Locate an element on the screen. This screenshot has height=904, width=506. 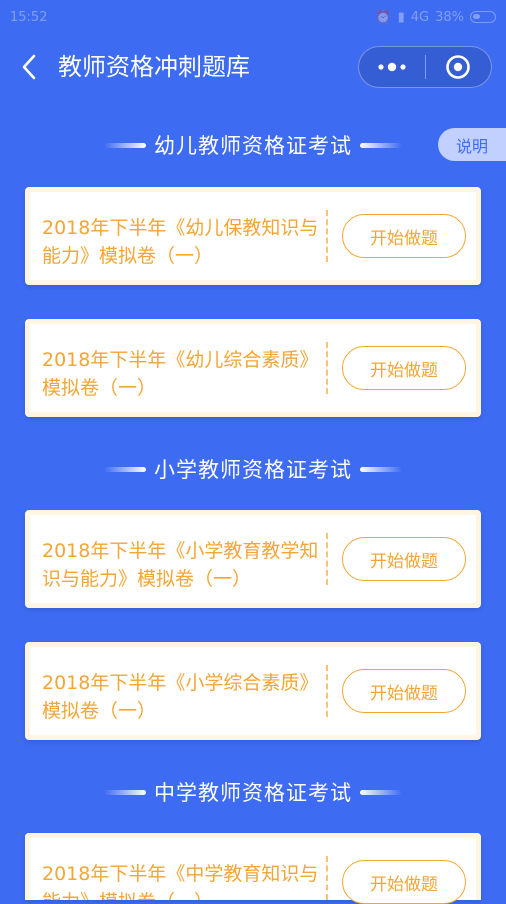
section-heading-text: 幼儿教师资格证考试 is located at coordinates (253, 146).